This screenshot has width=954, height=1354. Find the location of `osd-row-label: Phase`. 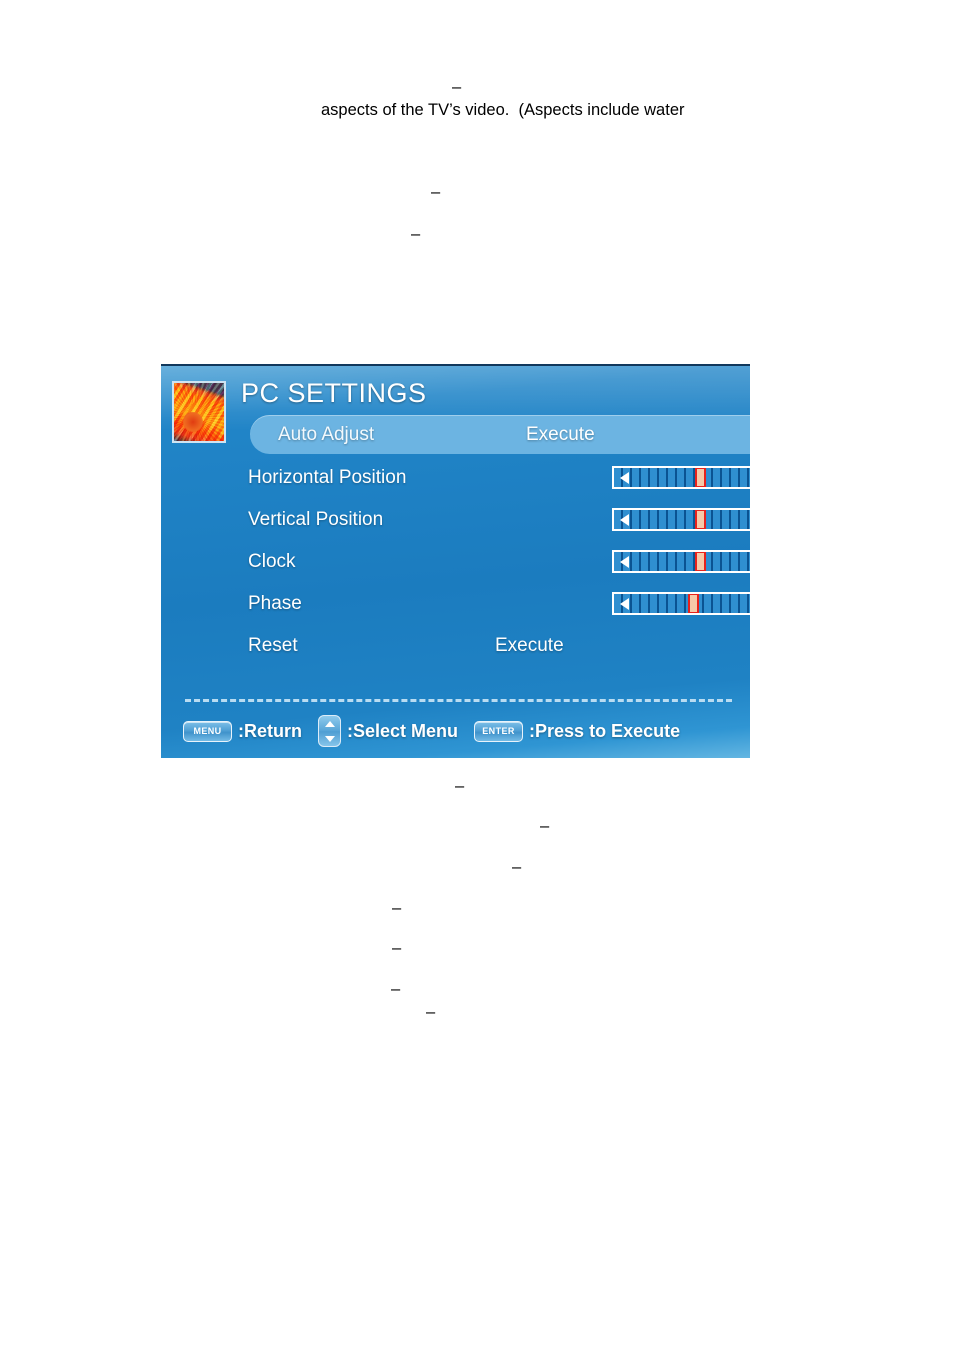

osd-row-label: Phase is located at coordinates (275, 603).